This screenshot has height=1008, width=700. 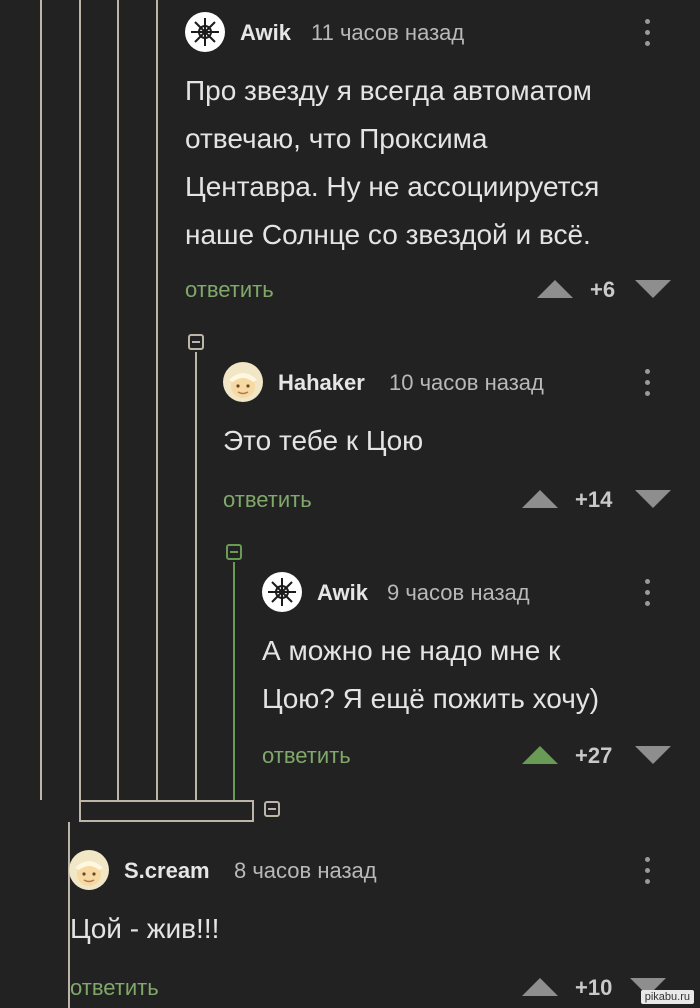 What do you see at coordinates (453, 441) in the screenshot?
I see `comment-text: Это тебе к Цою` at bounding box center [453, 441].